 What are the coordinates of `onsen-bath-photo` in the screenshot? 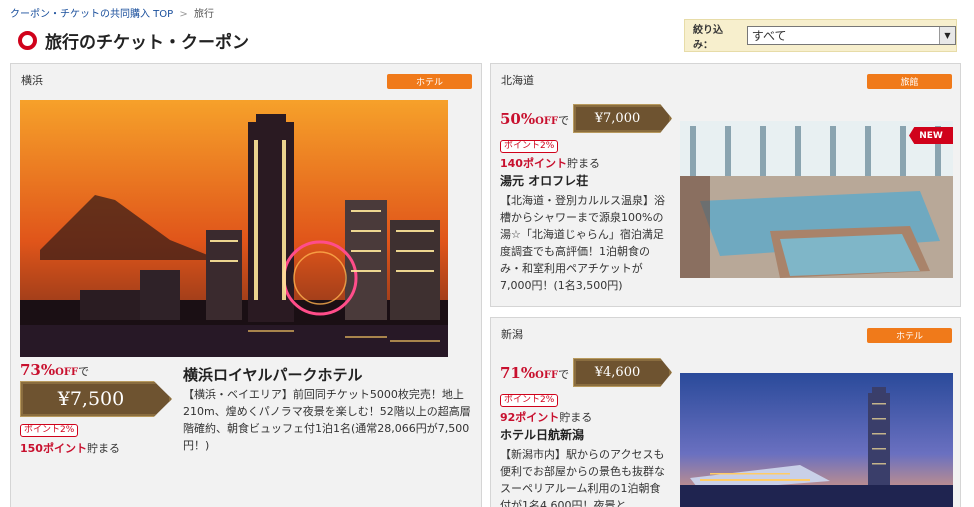 It's located at (816, 199).